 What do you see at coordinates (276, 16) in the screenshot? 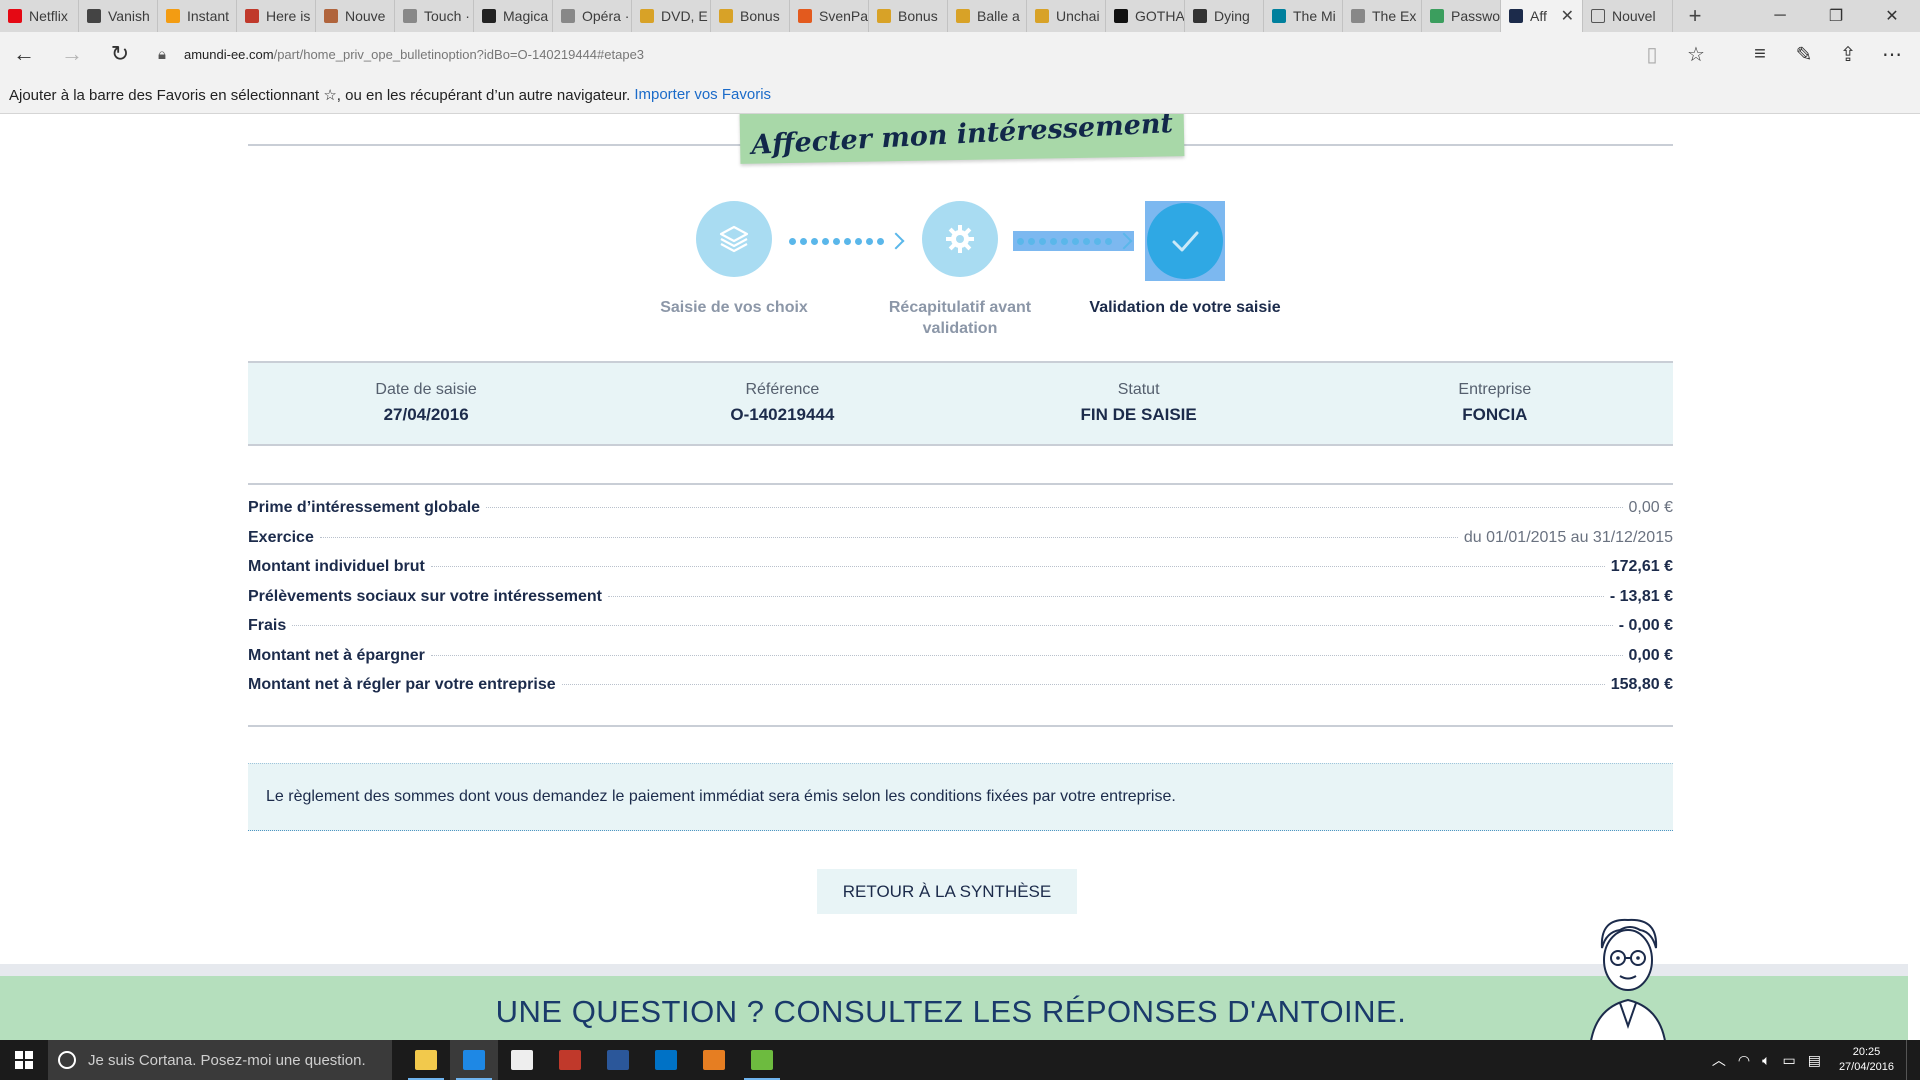
I see `tab-3: Here is` at bounding box center [276, 16].